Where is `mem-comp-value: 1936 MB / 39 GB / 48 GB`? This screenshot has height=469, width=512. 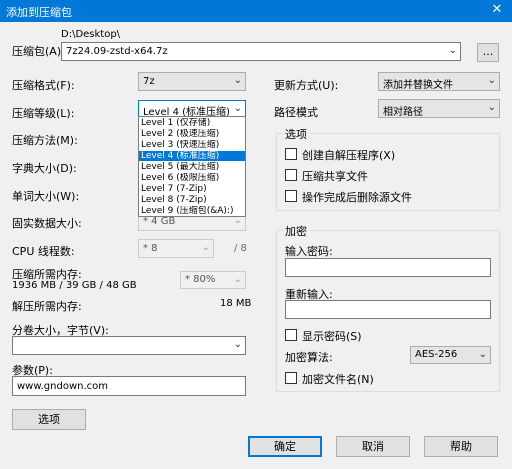
mem-comp-value: 1936 MB / 39 GB / 48 GB is located at coordinates (74, 285).